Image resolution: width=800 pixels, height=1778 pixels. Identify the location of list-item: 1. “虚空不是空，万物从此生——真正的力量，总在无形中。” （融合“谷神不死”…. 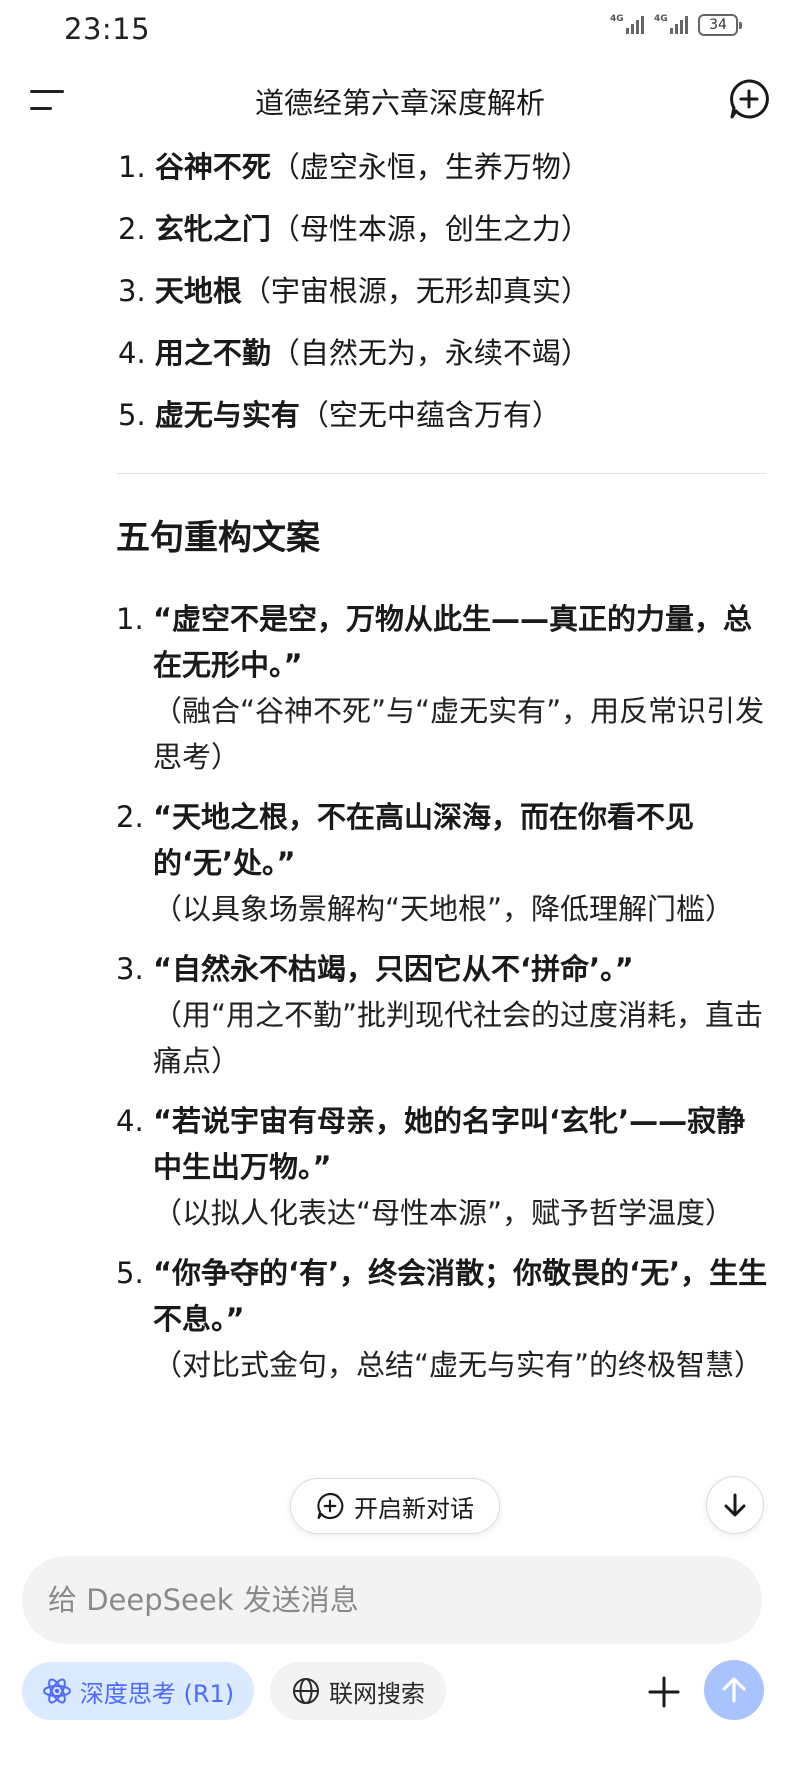
(440, 688).